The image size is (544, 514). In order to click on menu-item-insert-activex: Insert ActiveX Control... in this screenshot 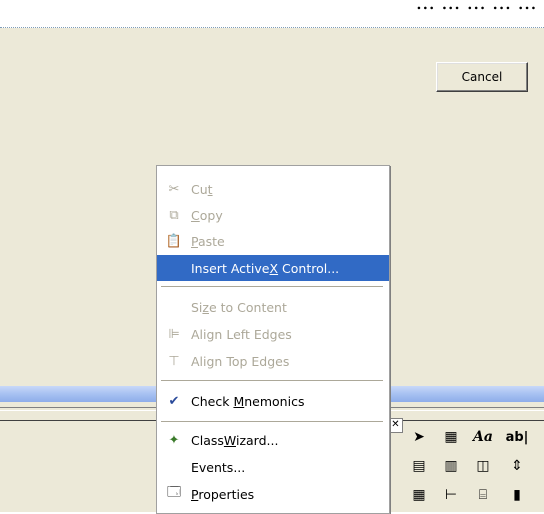, I will do `click(273, 268)`.